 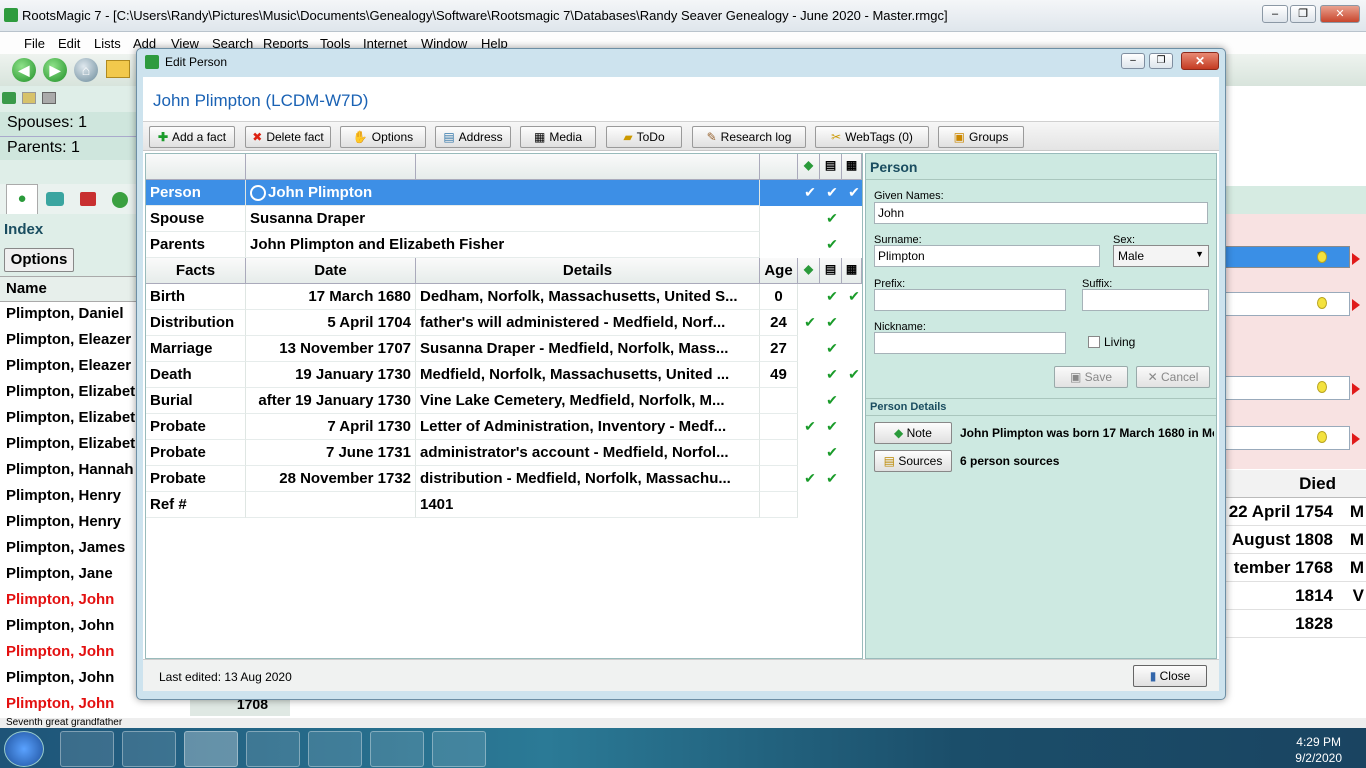 I want to click on suffix-field, so click(x=1145, y=300).